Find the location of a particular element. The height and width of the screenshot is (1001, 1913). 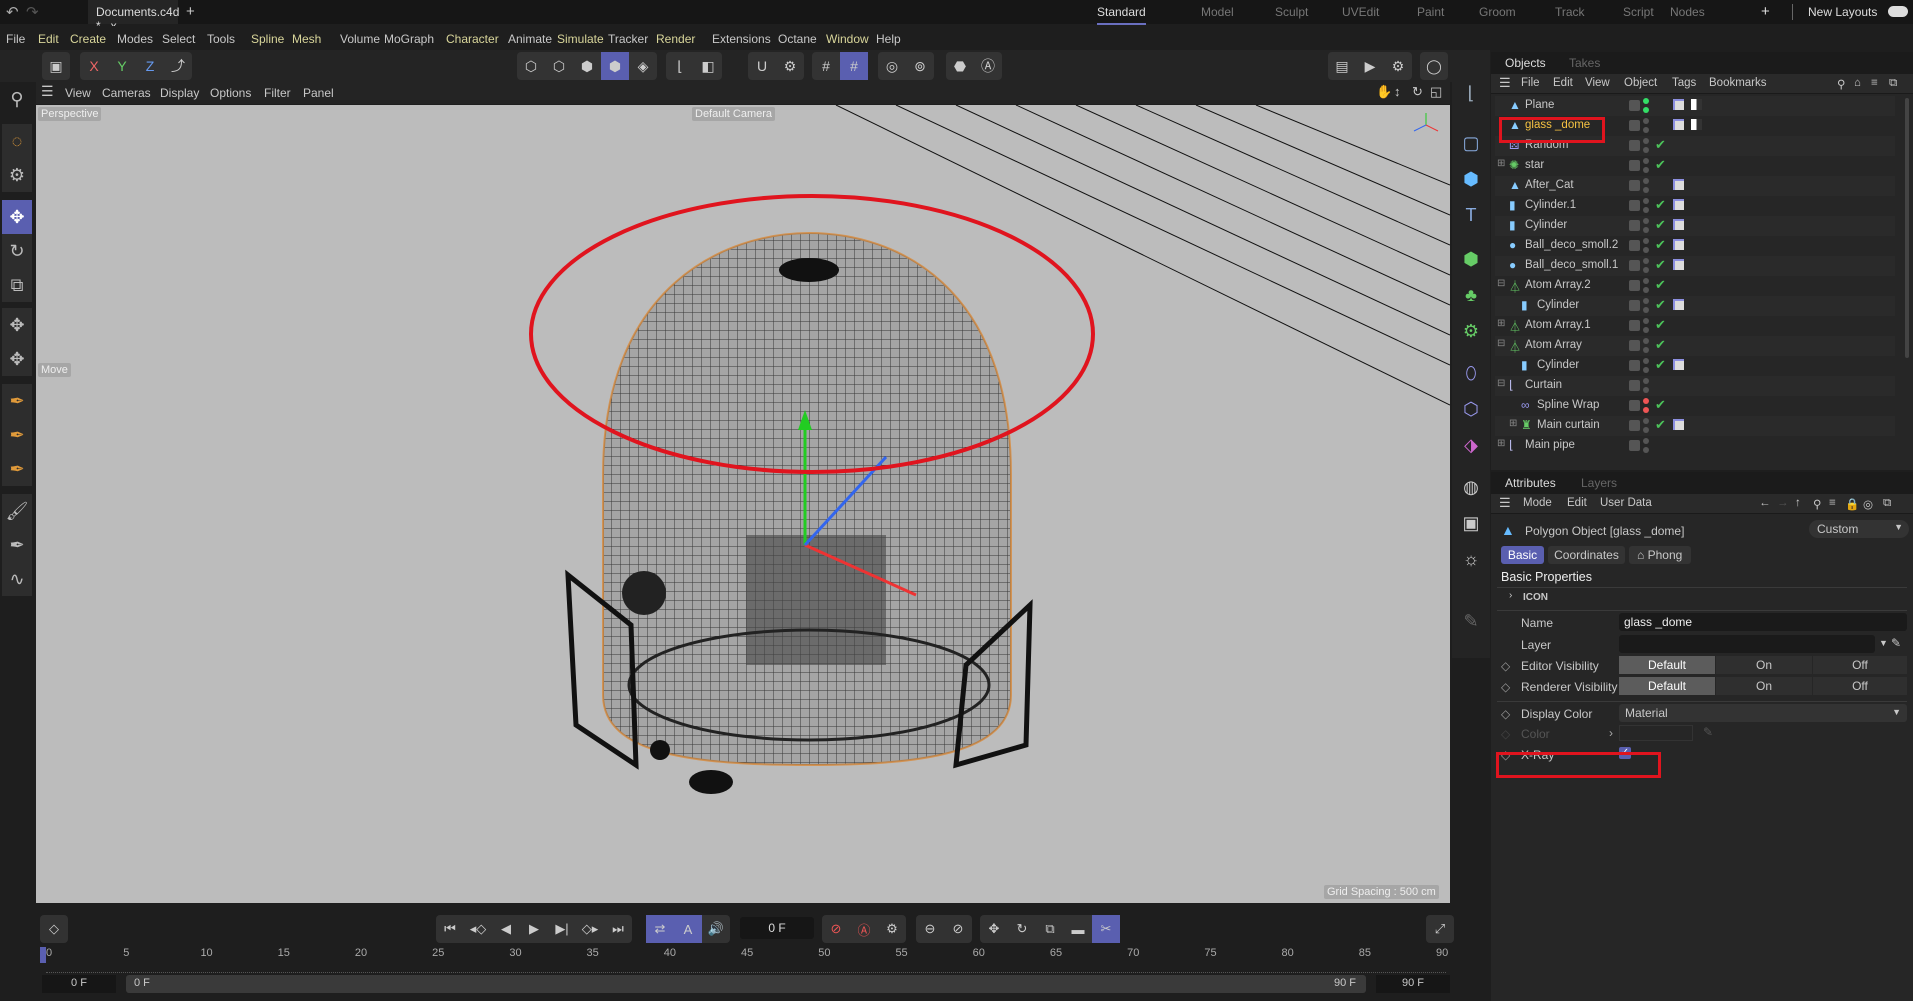

menu-volume: Volume is located at coordinates (360, 39).